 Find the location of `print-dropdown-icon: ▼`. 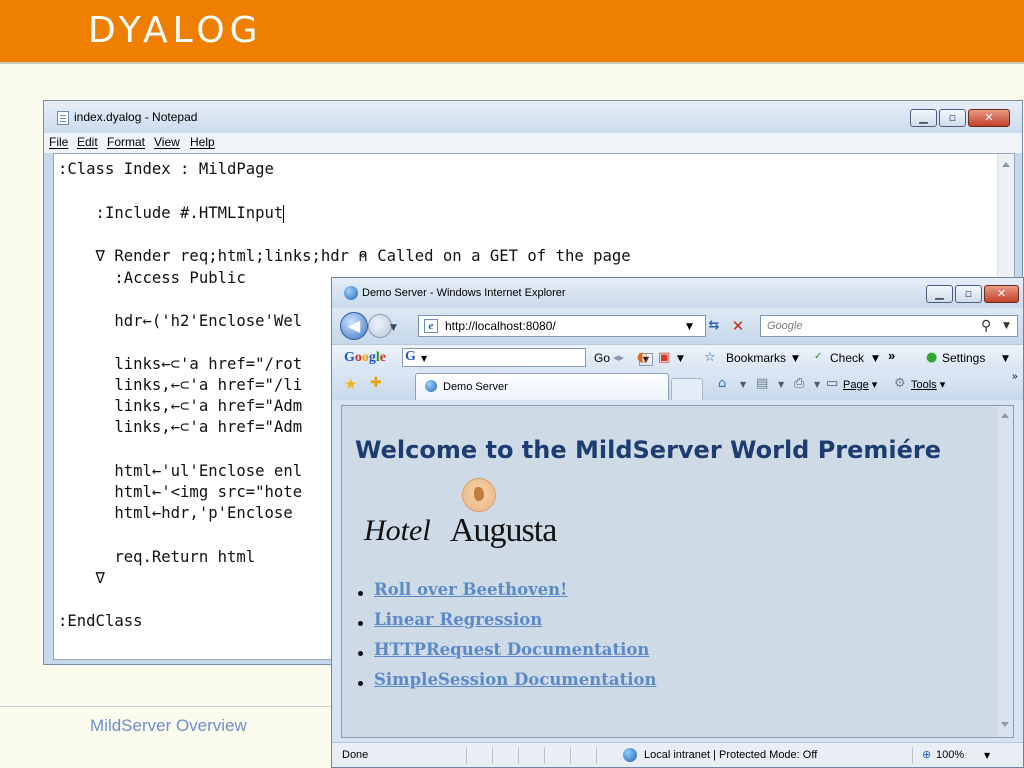

print-dropdown-icon: ▼ is located at coordinates (817, 384).